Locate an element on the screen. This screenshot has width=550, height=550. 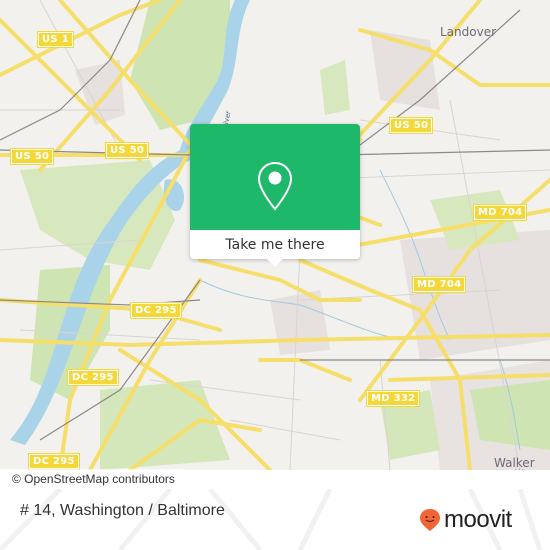
road-shield-us1: US 1 is located at coordinates (55, 39).